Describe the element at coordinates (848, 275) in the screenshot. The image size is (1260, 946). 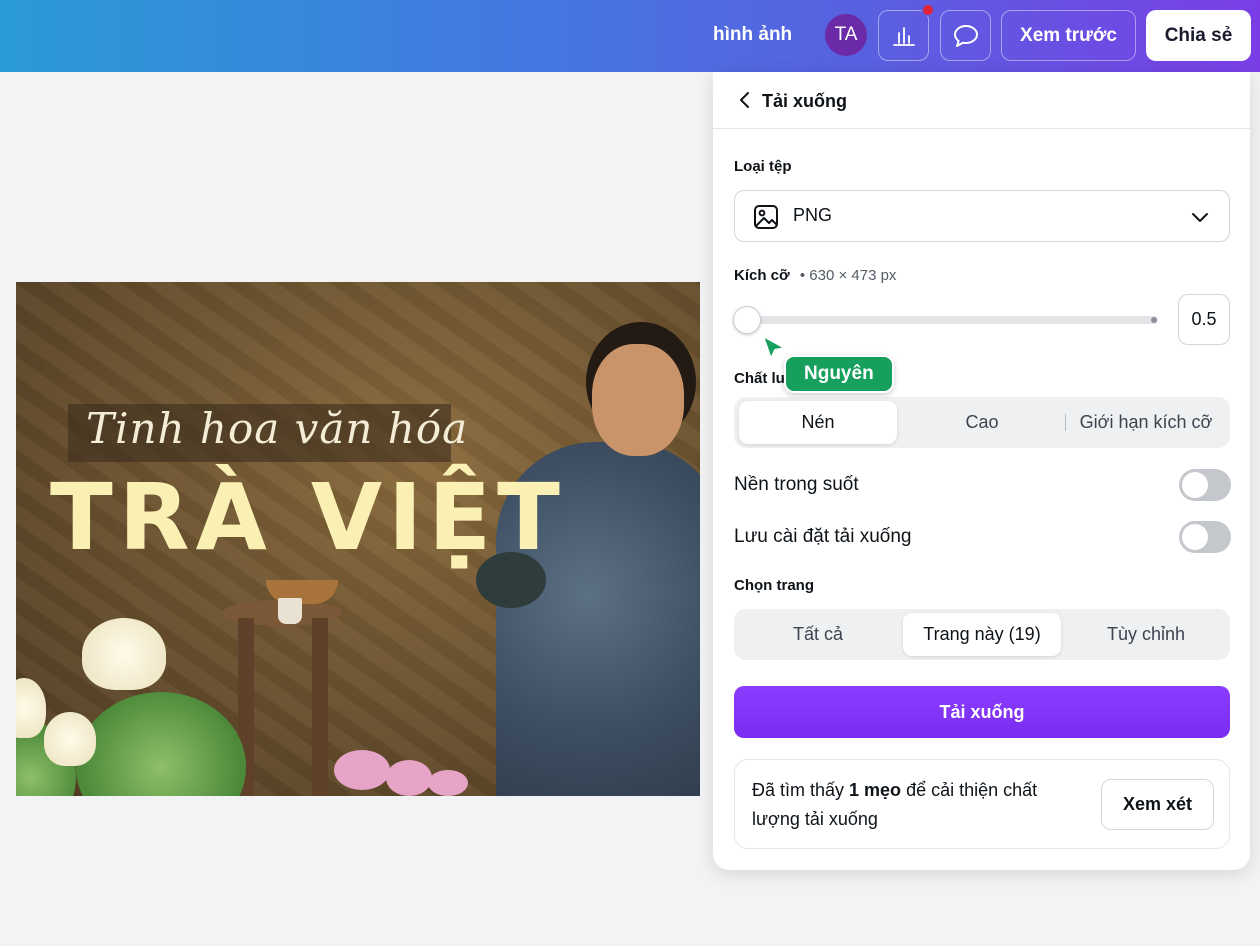
I see `size-dimensions: • 630 × 473 px` at that location.